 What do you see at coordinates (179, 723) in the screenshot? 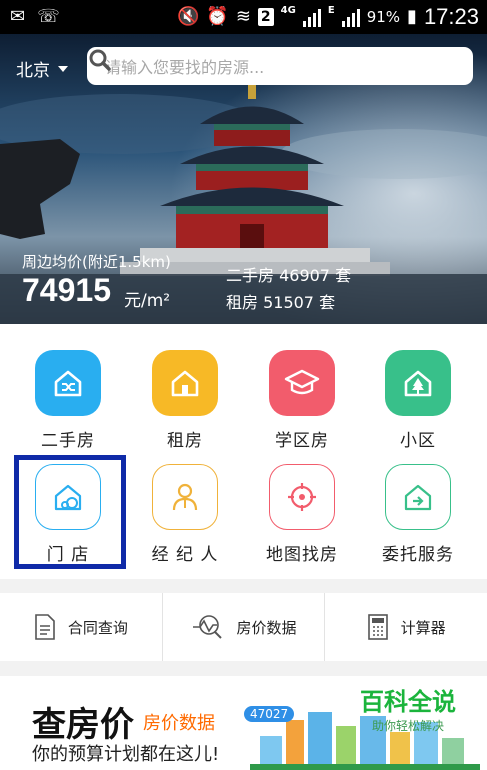
I see `banner-subtitle: 房价数据` at bounding box center [179, 723].